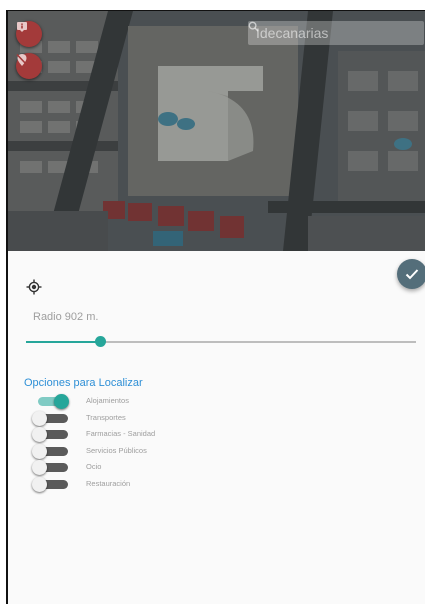  Describe the element at coordinates (22, 27) in the screenshot. I see `info-marker-icon` at that location.